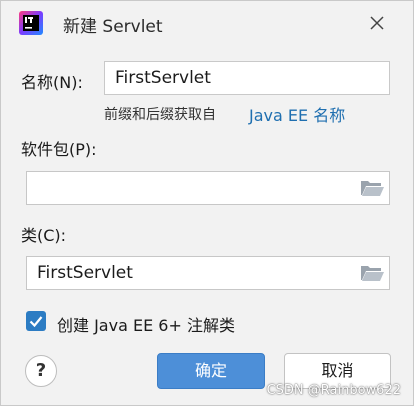 Image resolution: width=414 pixels, height=406 pixels. What do you see at coordinates (247, 78) in the screenshot?
I see `name-input` at bounding box center [247, 78].